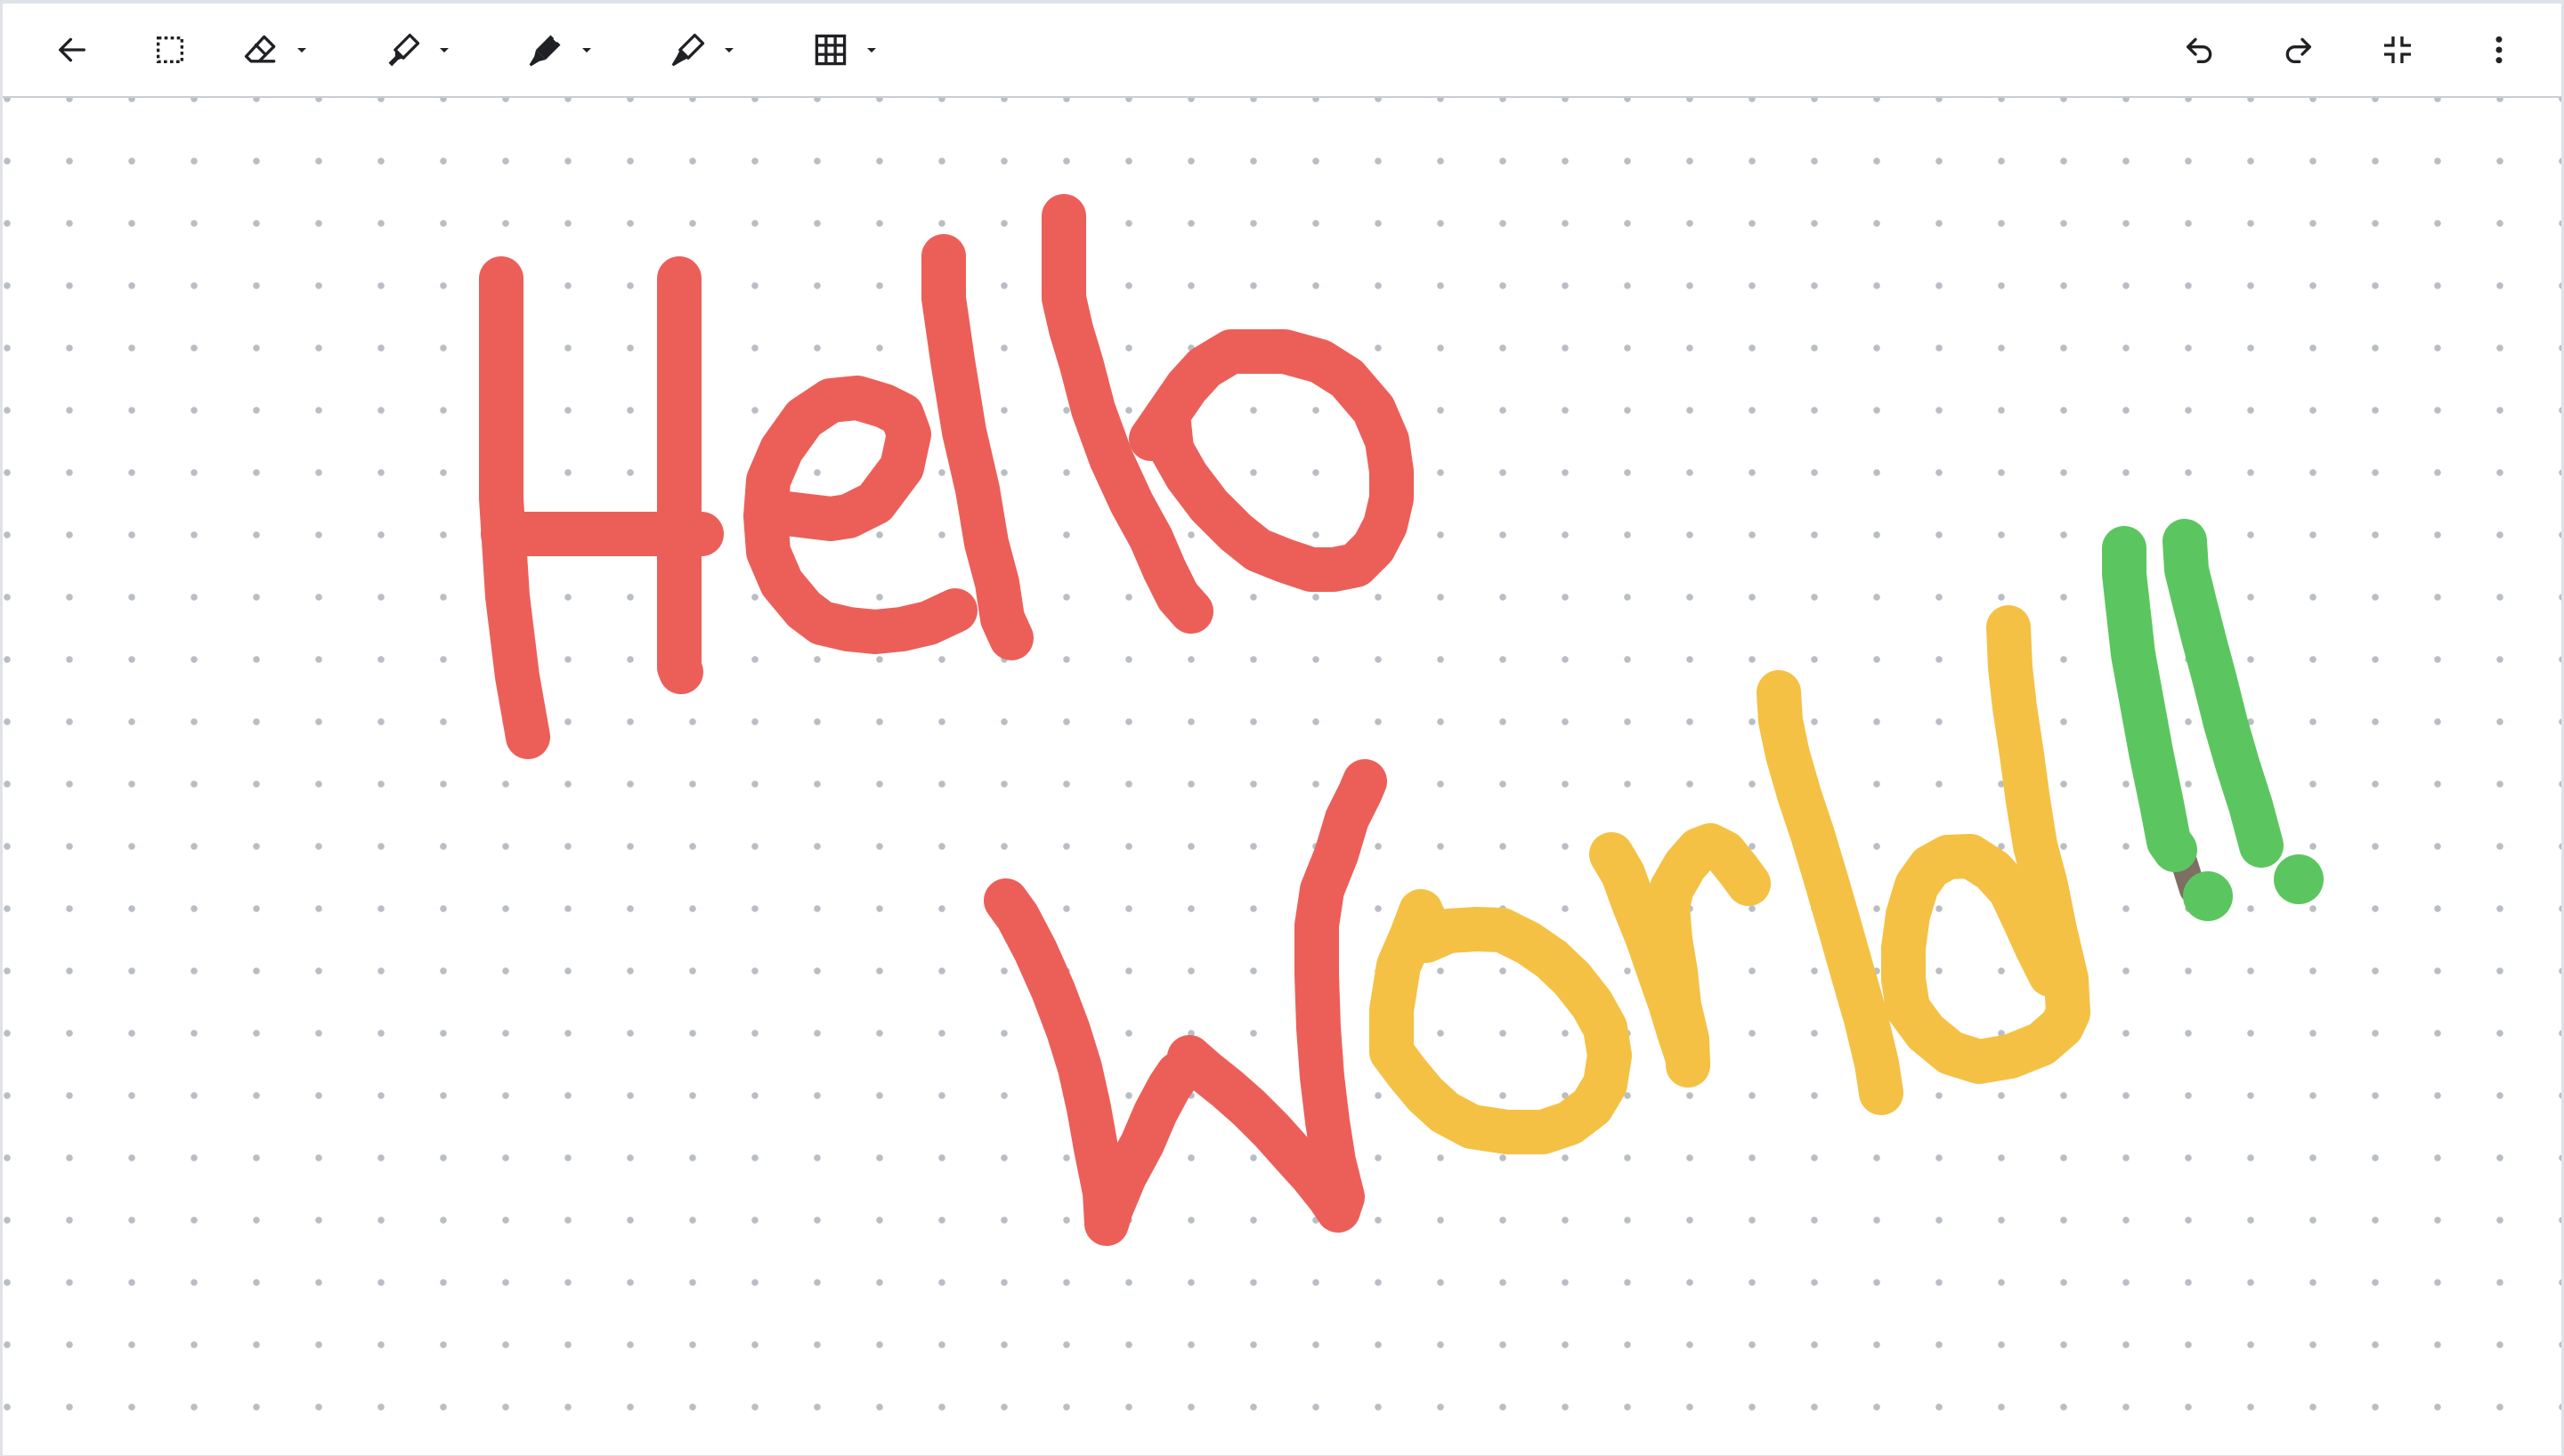 The image size is (2564, 1456). Describe the element at coordinates (680, 475) in the screenshot. I see `letter-h-right-stroke` at that location.